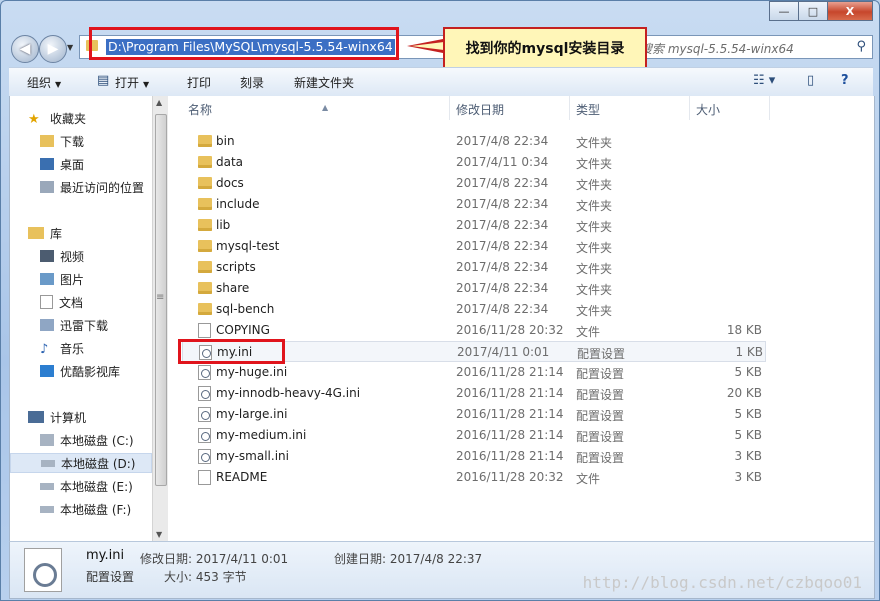  Describe the element at coordinates (96, 509) in the screenshot. I see `sidebar-item-drive-f: 本地磁盘 (F:)` at that location.